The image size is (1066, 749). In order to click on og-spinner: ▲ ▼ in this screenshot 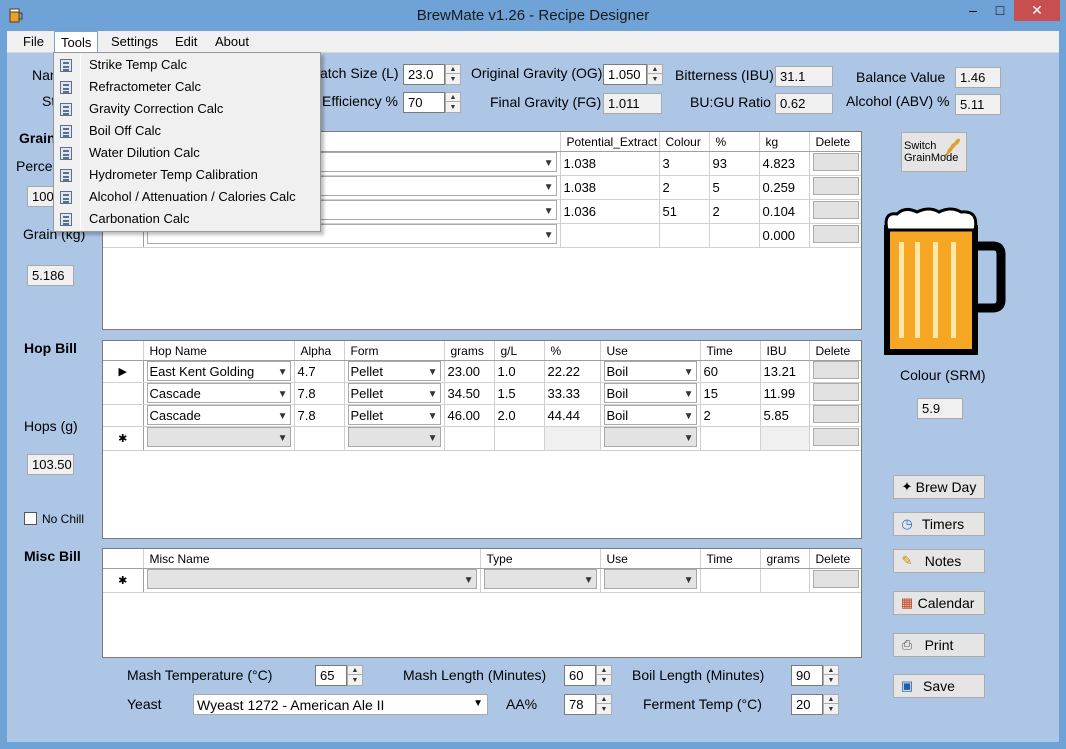, I will do `click(655, 74)`.